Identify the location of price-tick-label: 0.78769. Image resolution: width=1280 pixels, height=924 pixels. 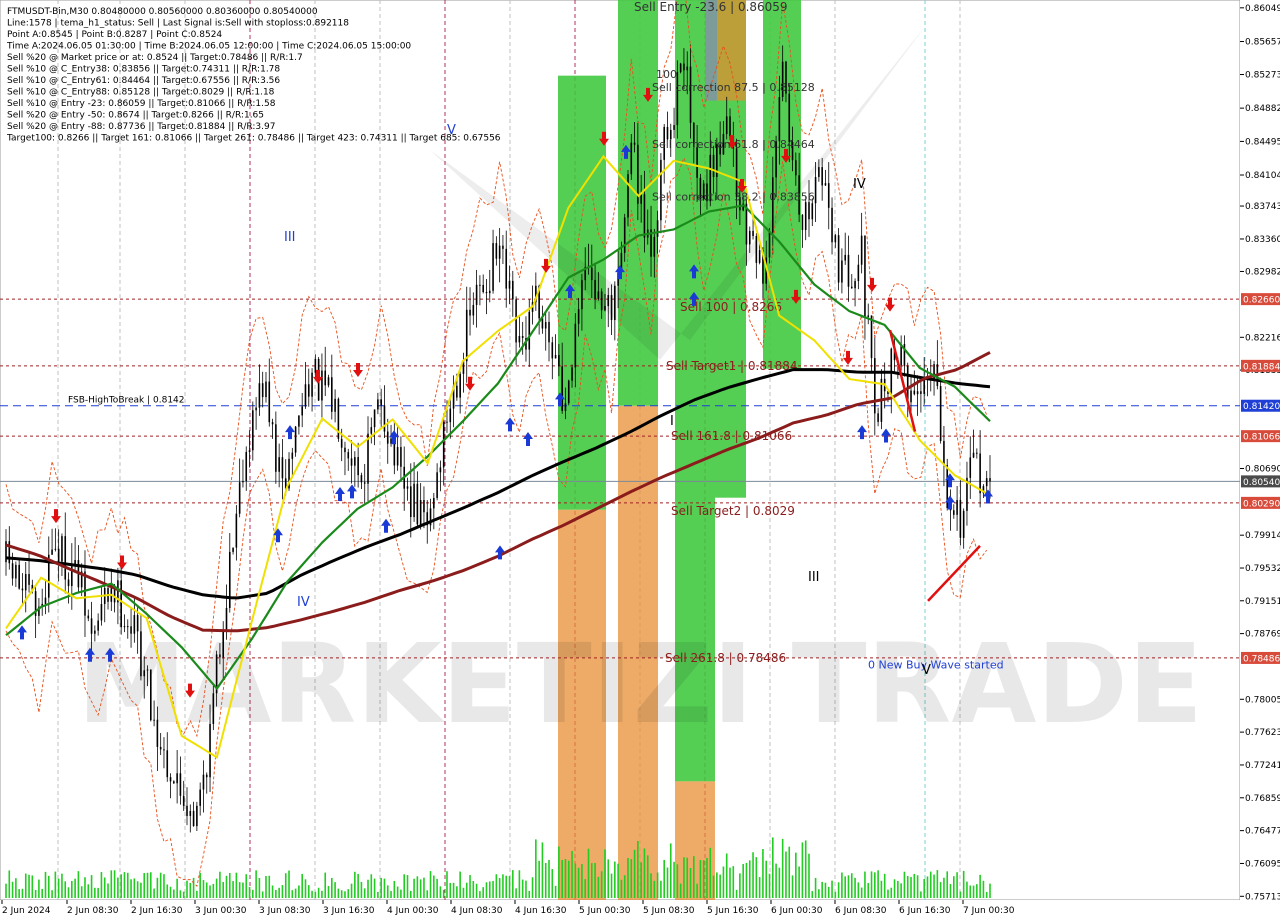
(1262, 635).